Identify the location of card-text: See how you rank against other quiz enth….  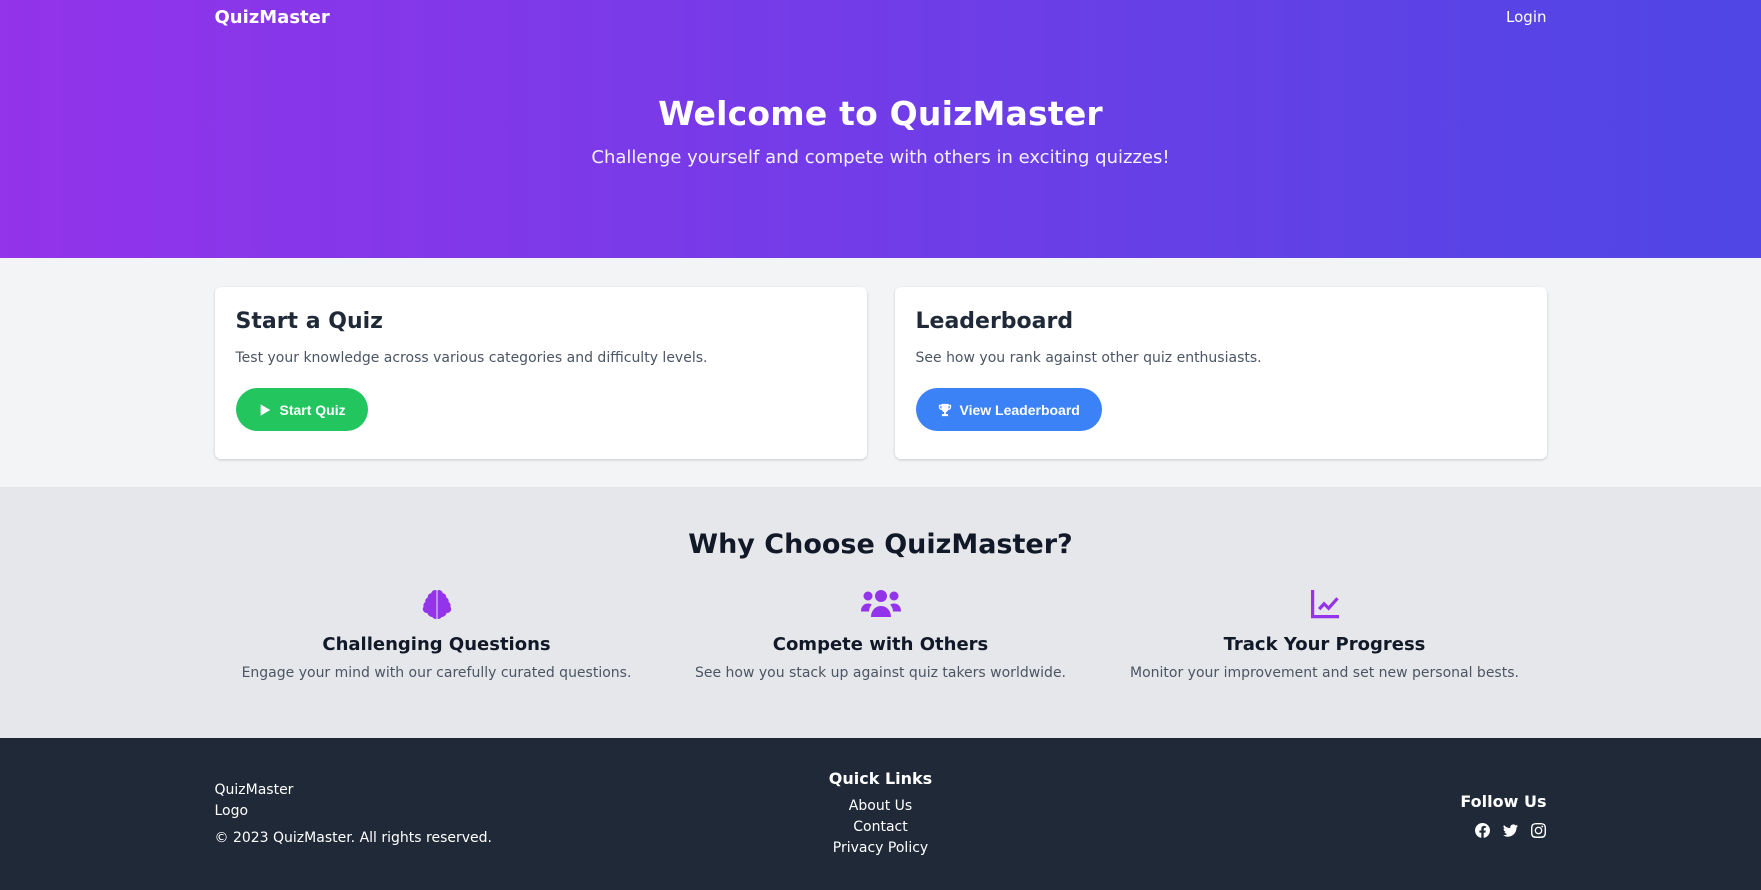
(1088, 358).